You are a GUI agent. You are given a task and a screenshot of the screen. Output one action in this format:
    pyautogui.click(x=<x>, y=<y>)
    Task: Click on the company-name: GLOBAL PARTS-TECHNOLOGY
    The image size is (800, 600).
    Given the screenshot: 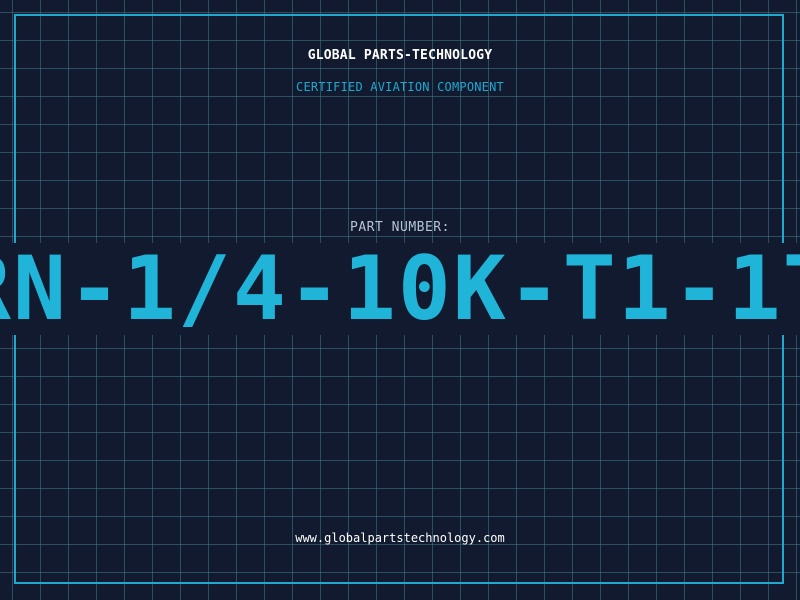 What is the action you would take?
    pyautogui.click(x=400, y=55)
    